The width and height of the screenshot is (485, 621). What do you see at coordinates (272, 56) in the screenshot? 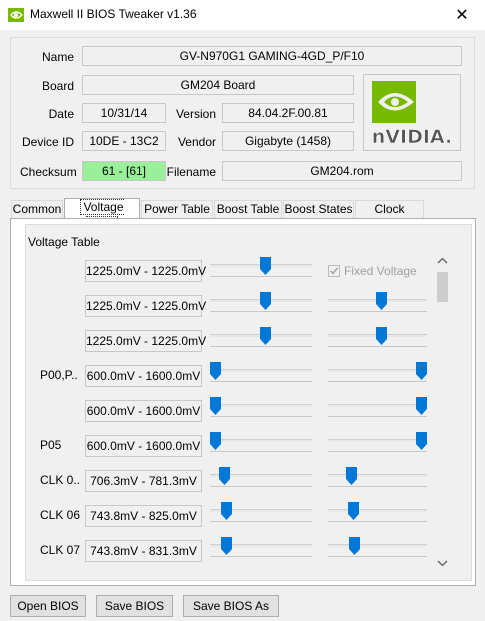
I see `name-field: GV-N970G1 GAMING-4GD_P/F10` at bounding box center [272, 56].